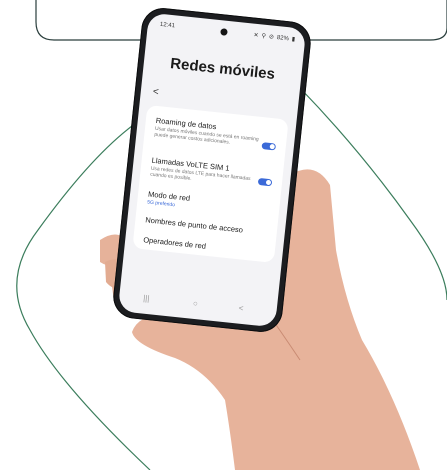 This screenshot has height=470, width=447. I want to click on roaming-toggle, so click(269, 146).